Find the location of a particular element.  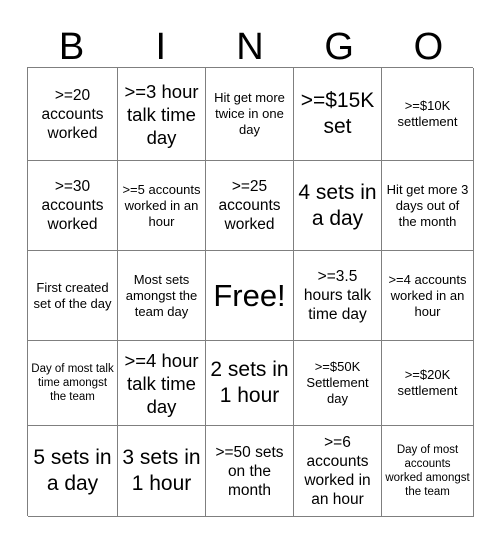

bingo-cell-label: 5 sets in a day is located at coordinates (72, 470).